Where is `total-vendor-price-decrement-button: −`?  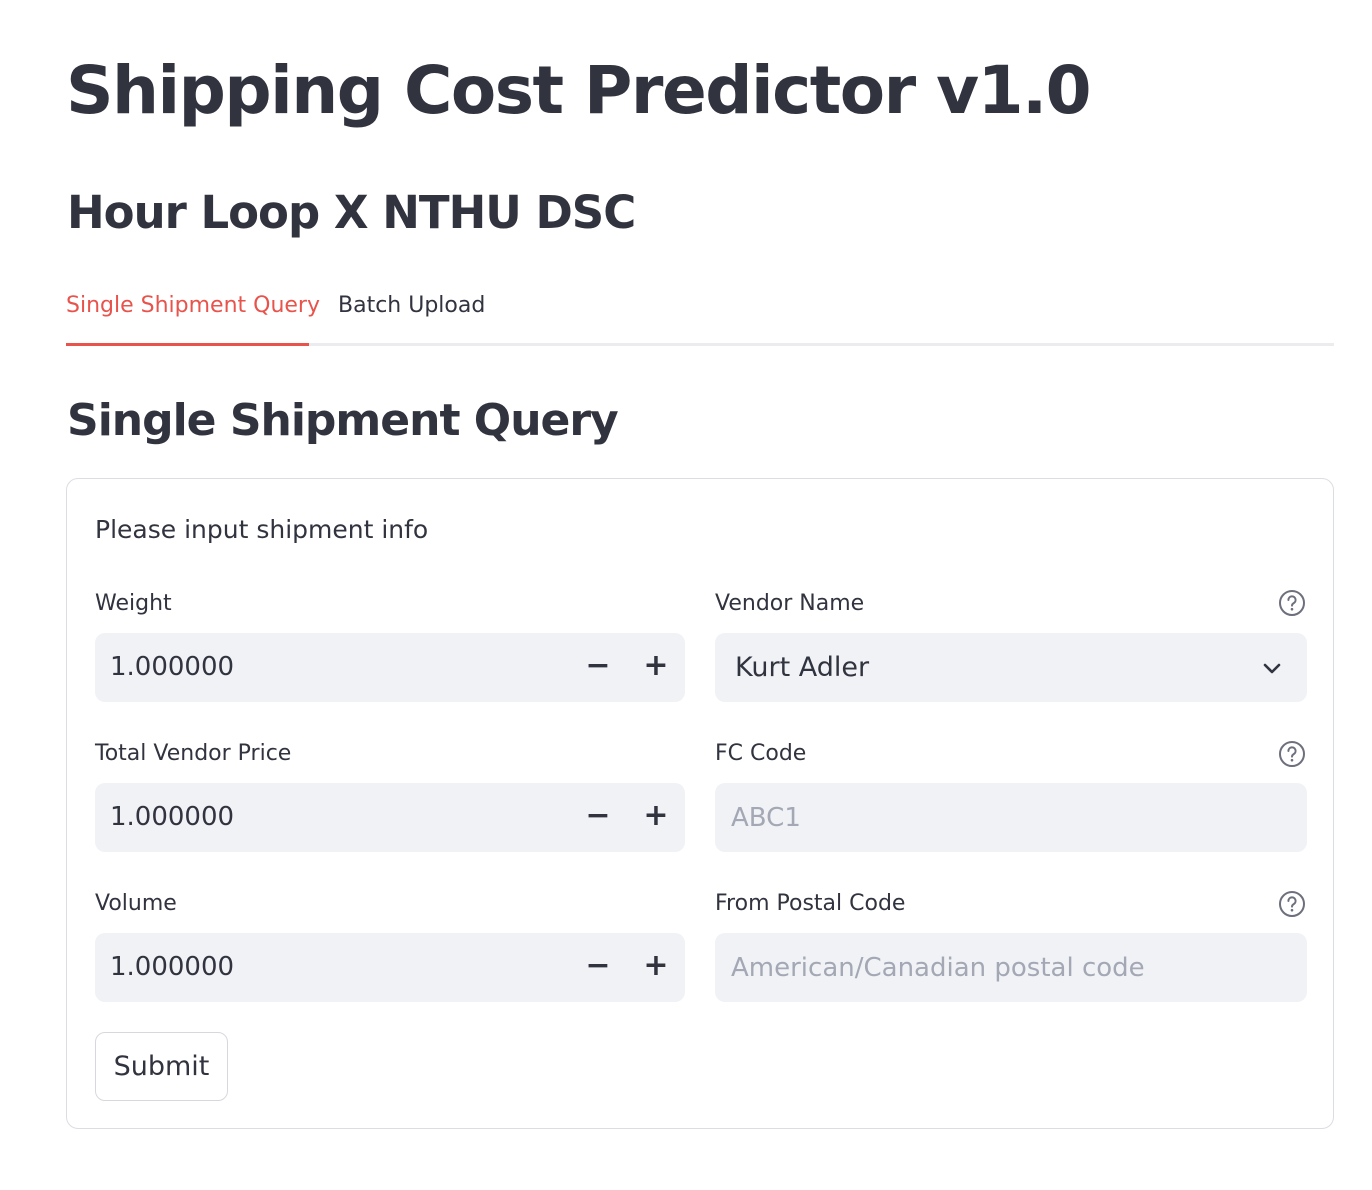
total-vendor-price-decrement-button: − is located at coordinates (598, 817).